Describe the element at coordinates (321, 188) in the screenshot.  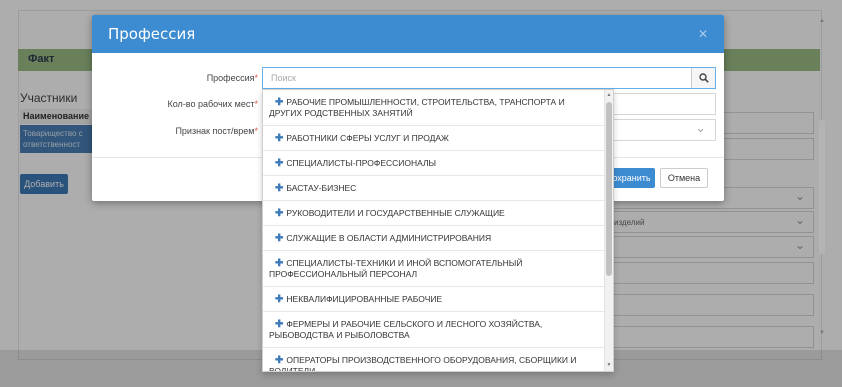
I see `profession-option-label: БАСТАУ-БИЗНЕС` at that location.